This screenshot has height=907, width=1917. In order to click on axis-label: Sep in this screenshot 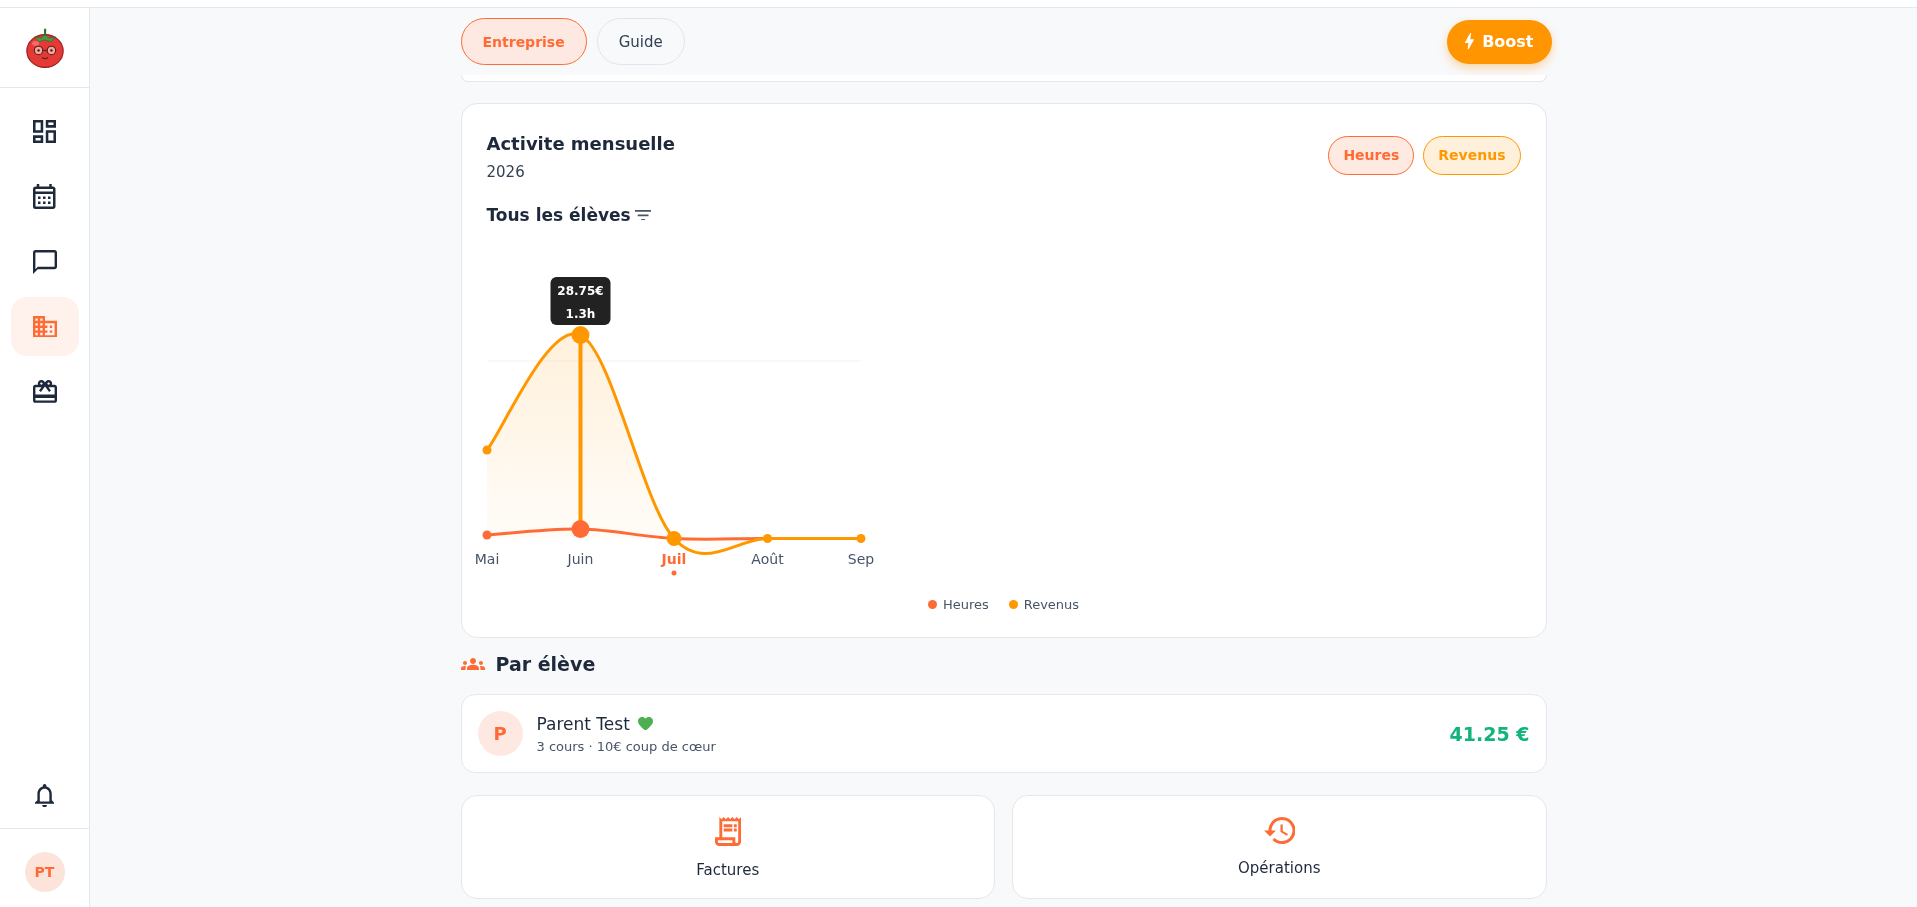, I will do `click(860, 559)`.